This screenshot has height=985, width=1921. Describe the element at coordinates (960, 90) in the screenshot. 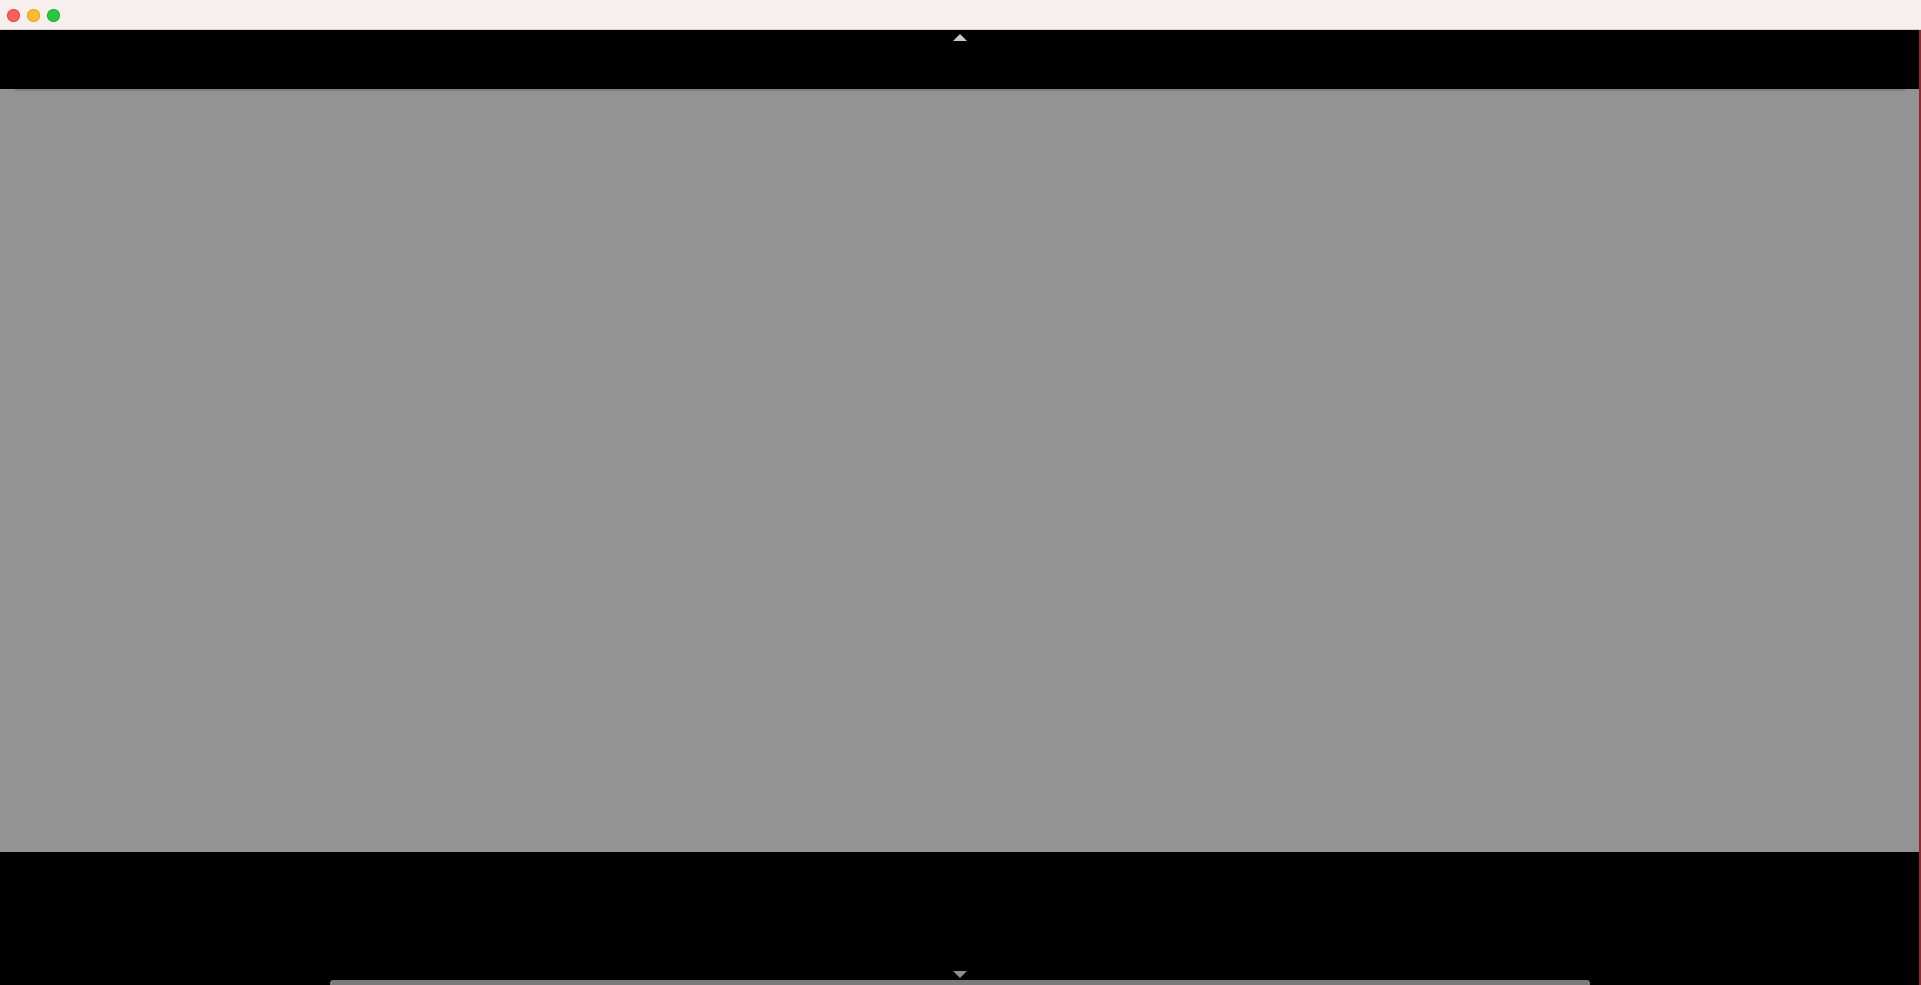

I see `viewport-top-border` at that location.